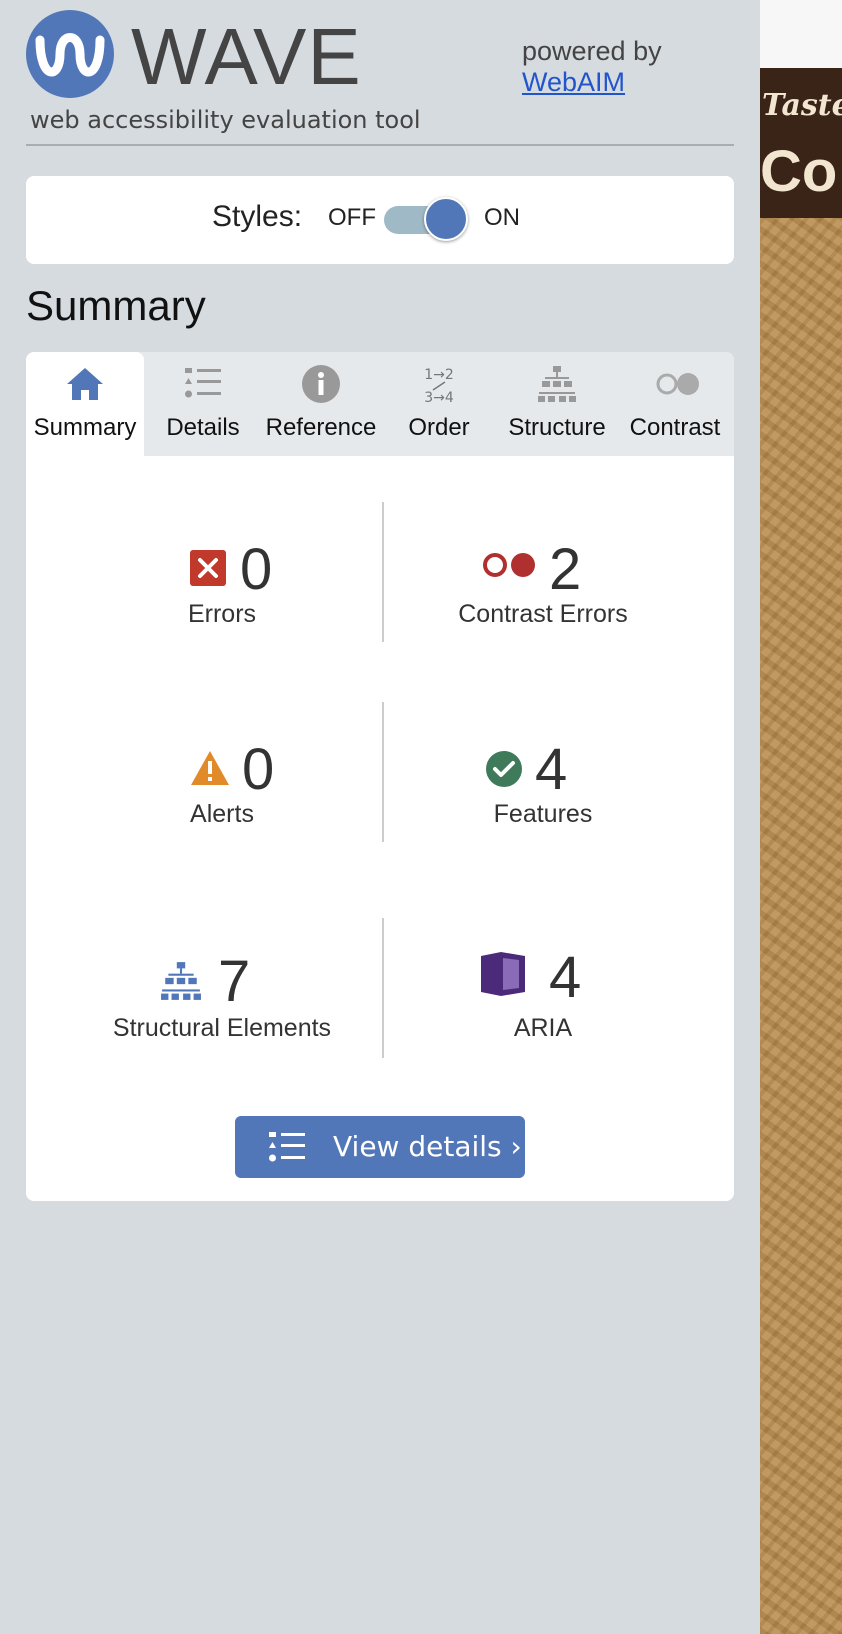 Image resolution: width=842 pixels, height=1634 pixels. I want to click on alert-icon, so click(210, 768).